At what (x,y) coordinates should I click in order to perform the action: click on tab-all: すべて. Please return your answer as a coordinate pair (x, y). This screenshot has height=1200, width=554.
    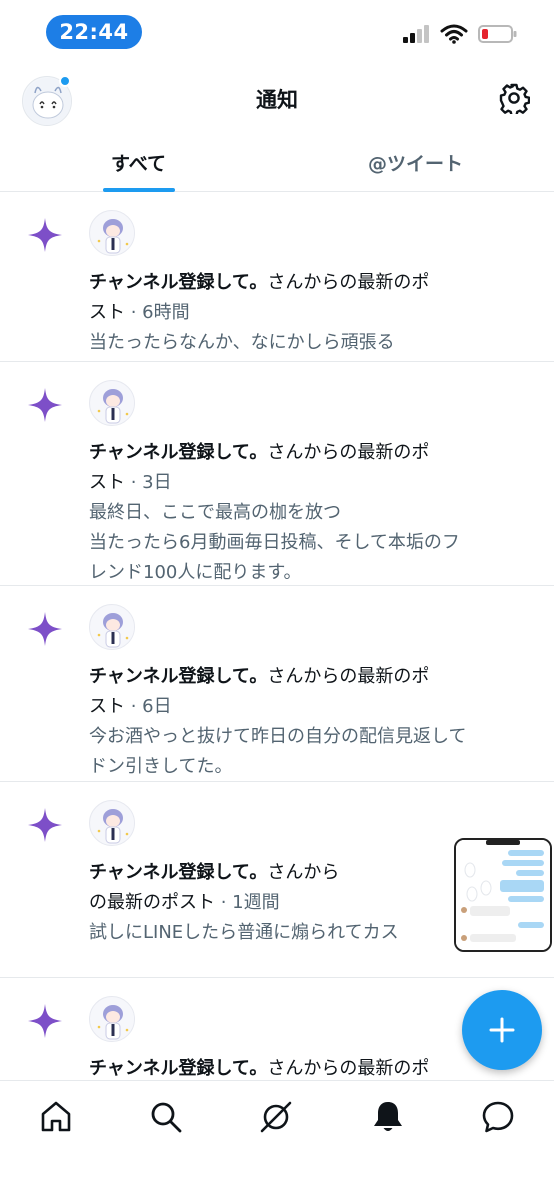
    Looking at the image, I should click on (138, 164).